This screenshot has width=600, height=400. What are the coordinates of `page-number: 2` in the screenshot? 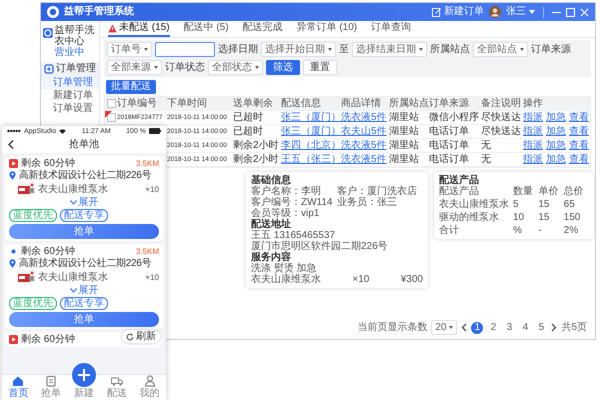 It's located at (493, 328).